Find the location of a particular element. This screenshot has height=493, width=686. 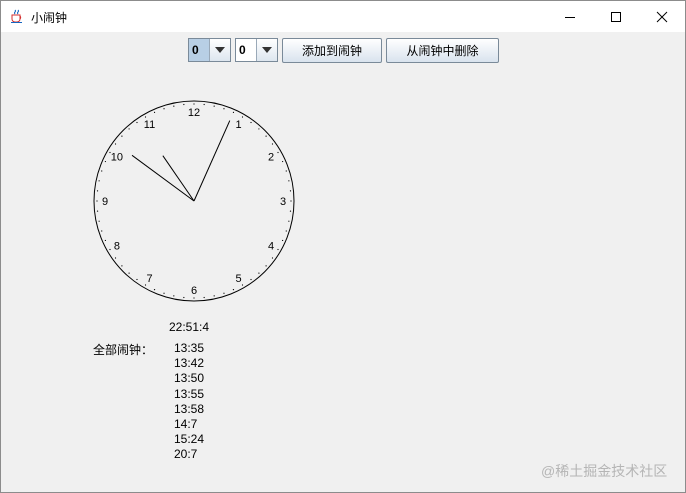

minute-select: 0 is located at coordinates (256, 50).